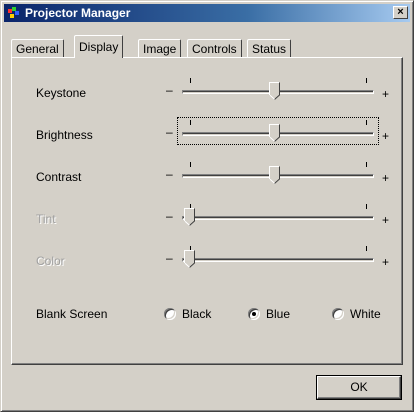 Image resolution: width=414 pixels, height=412 pixels. I want to click on color-slider, so click(278, 257).